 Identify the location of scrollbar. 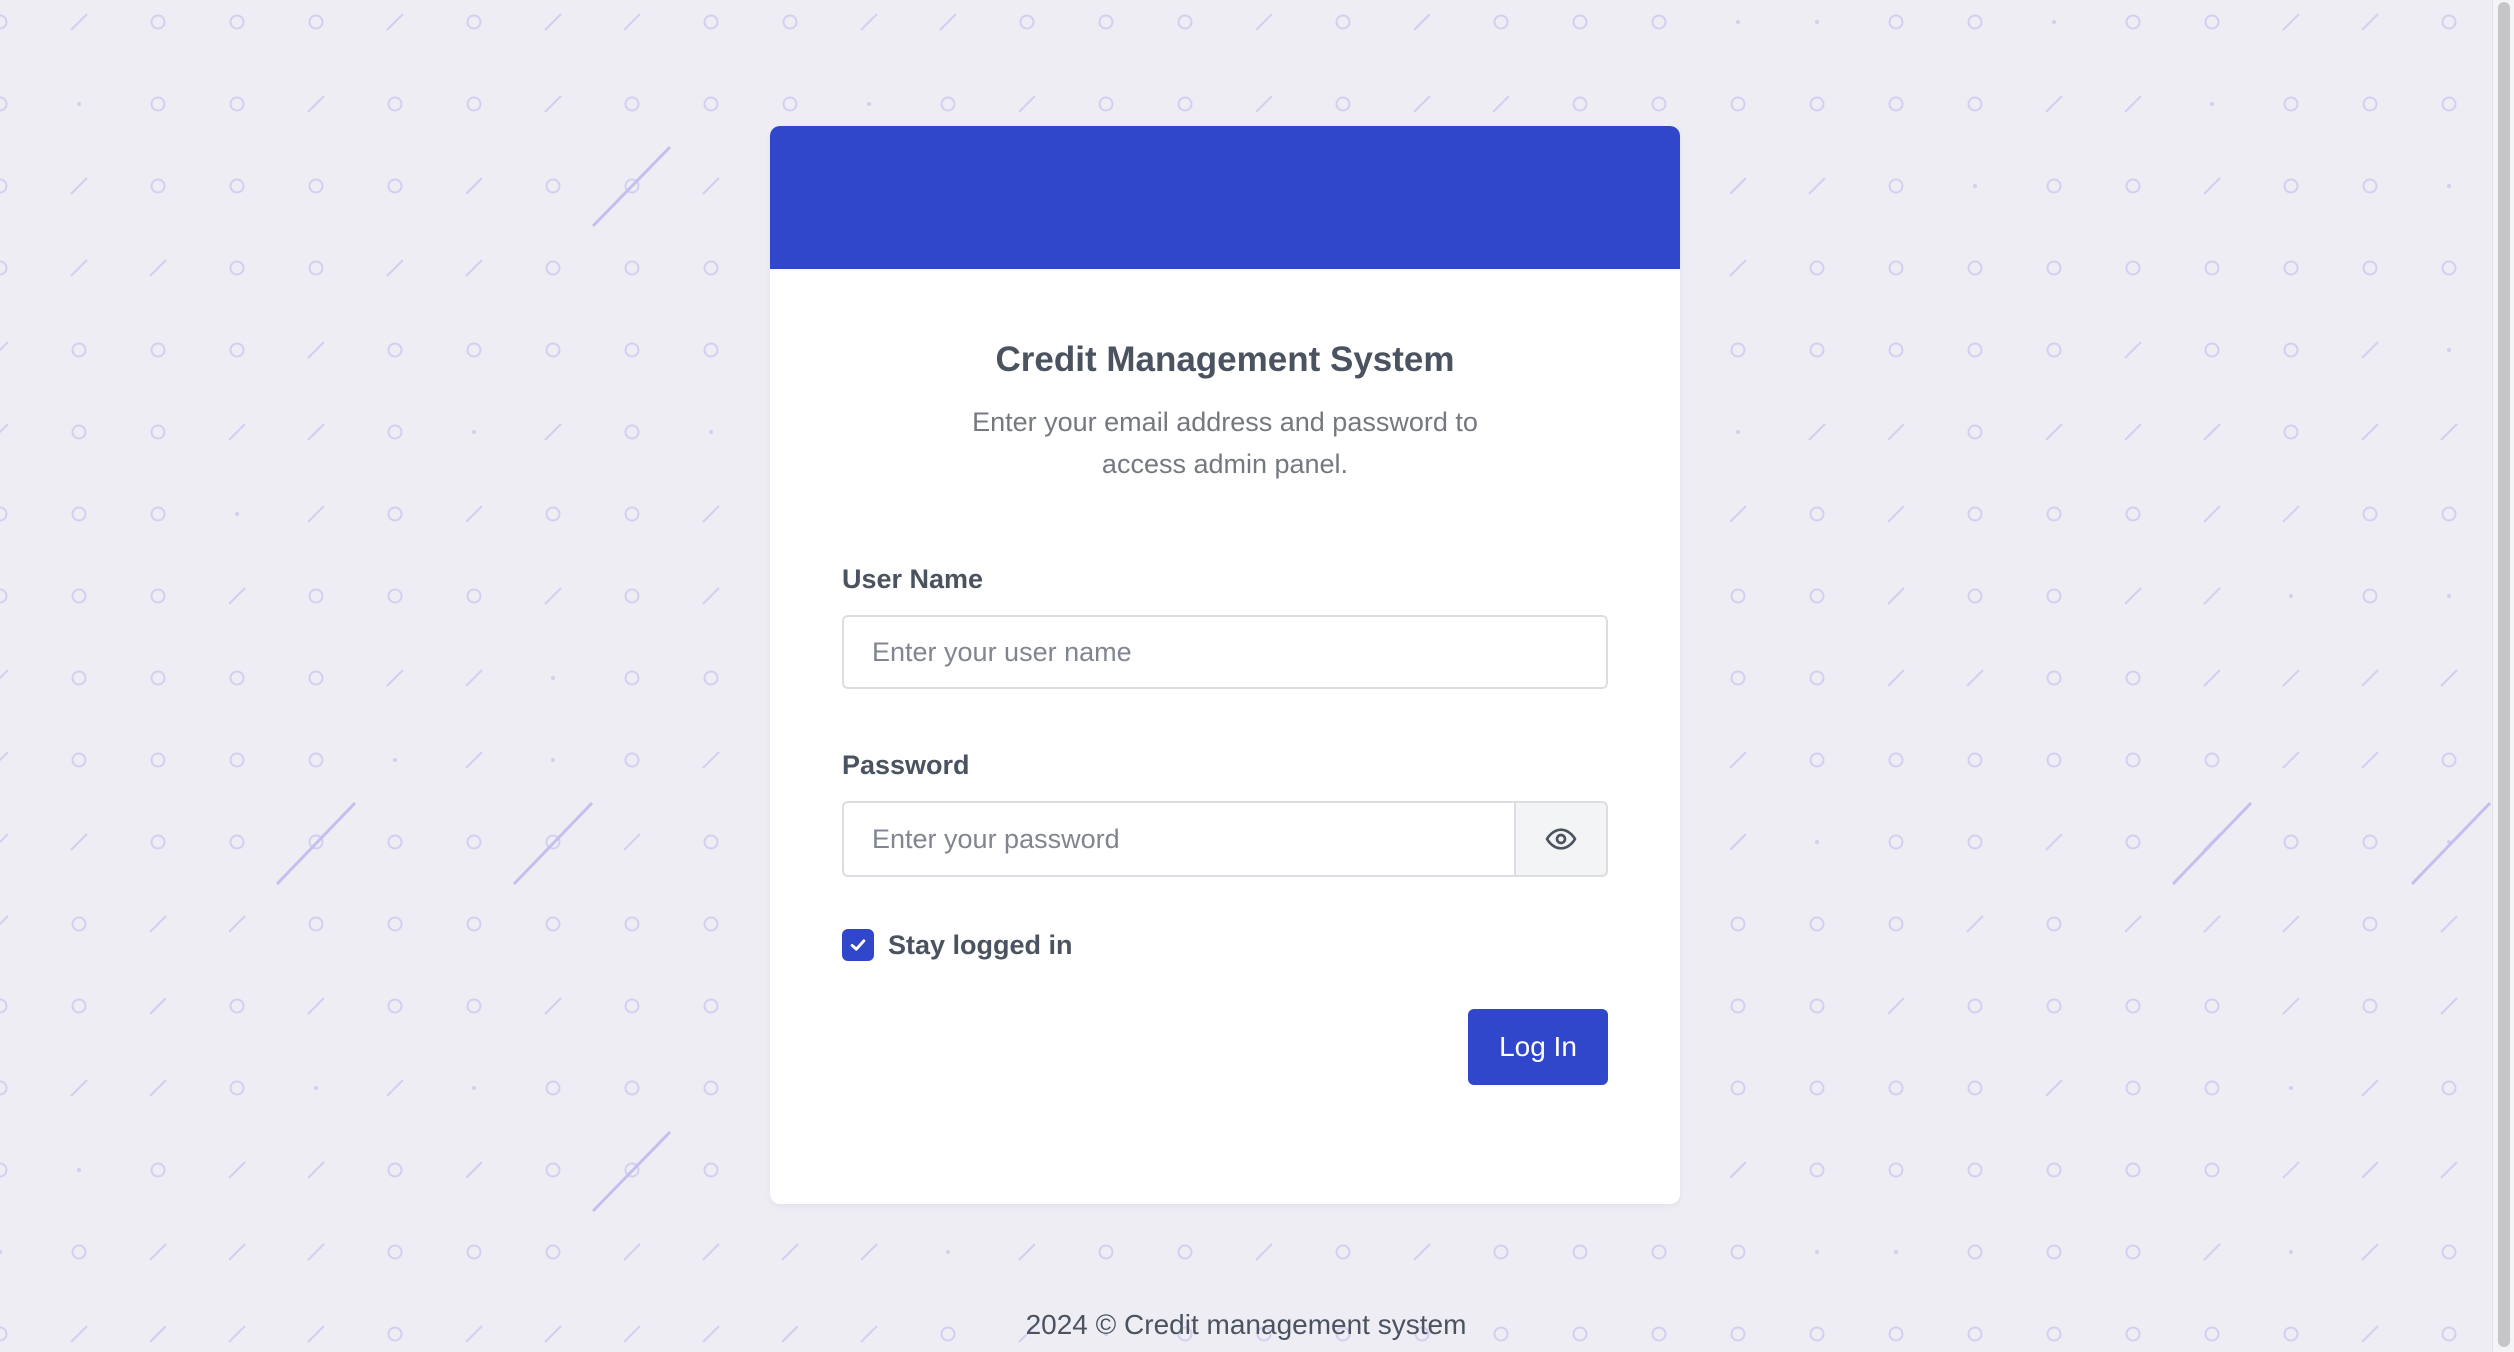
(2503, 676).